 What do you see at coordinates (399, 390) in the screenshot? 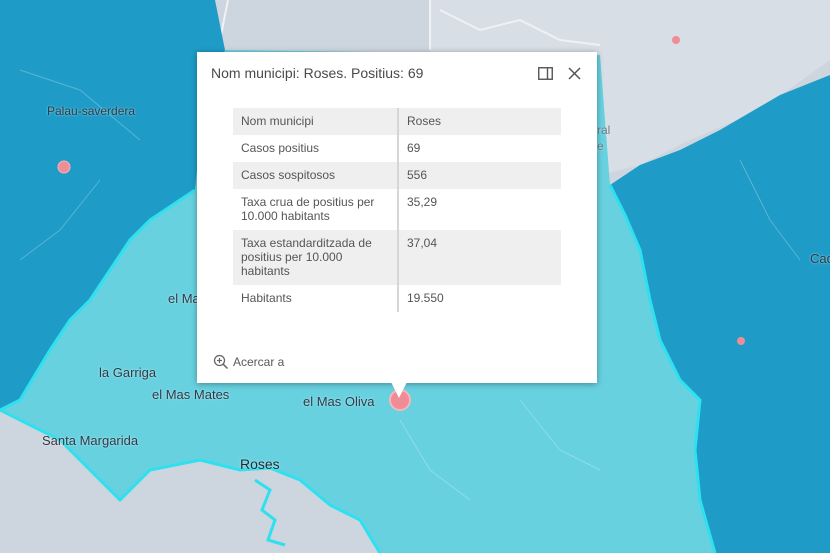
I see `popup-pointer` at bounding box center [399, 390].